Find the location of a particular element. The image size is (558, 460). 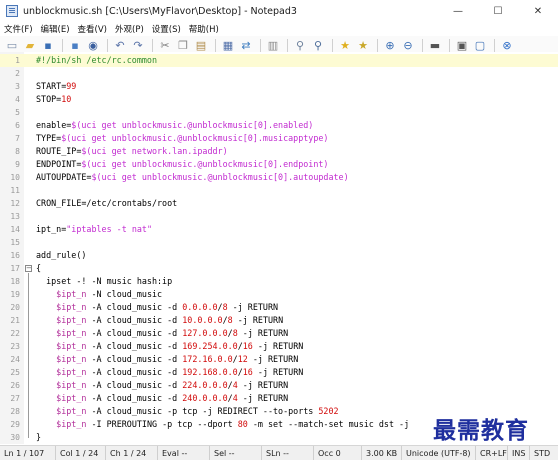

code-token: 99 is located at coordinates (71, 86).